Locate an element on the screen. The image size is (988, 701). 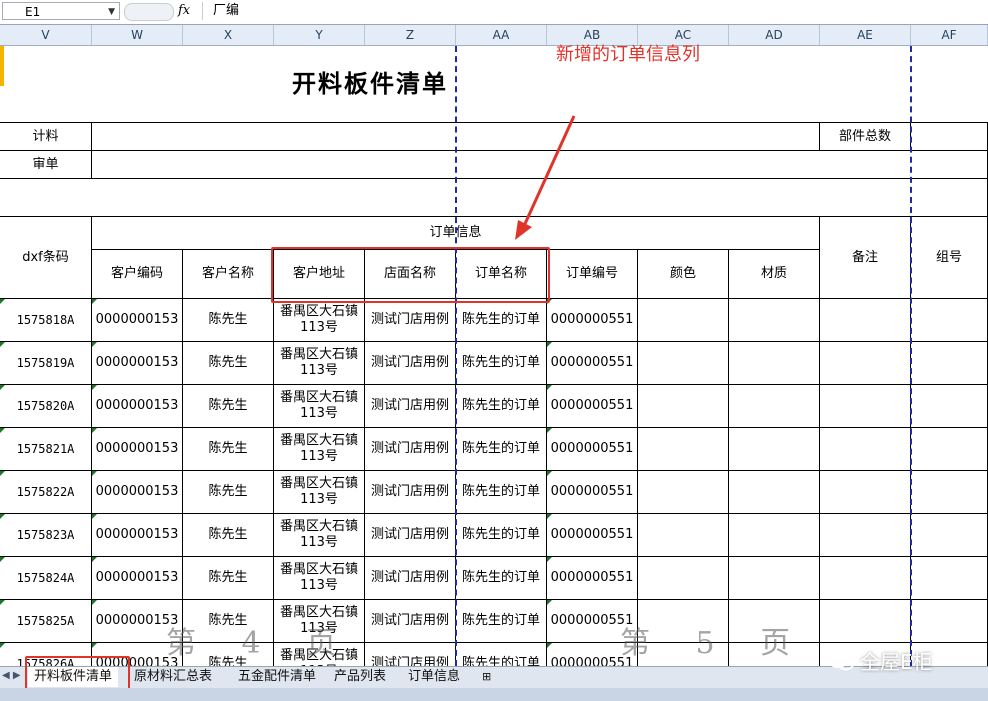
column-header-af: AF is located at coordinates (949, 35).